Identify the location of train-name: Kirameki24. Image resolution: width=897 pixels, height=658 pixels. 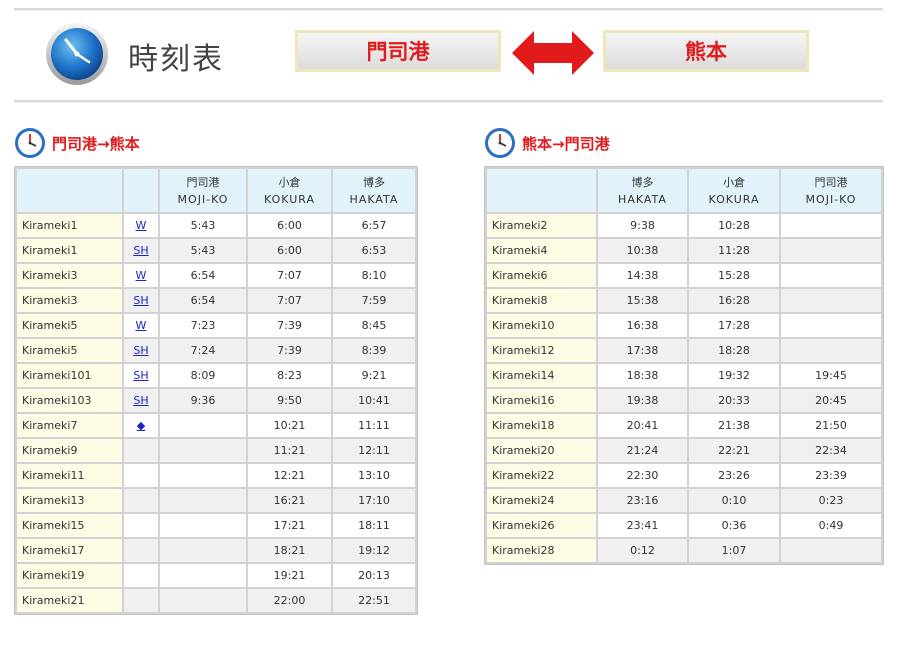
(541, 500).